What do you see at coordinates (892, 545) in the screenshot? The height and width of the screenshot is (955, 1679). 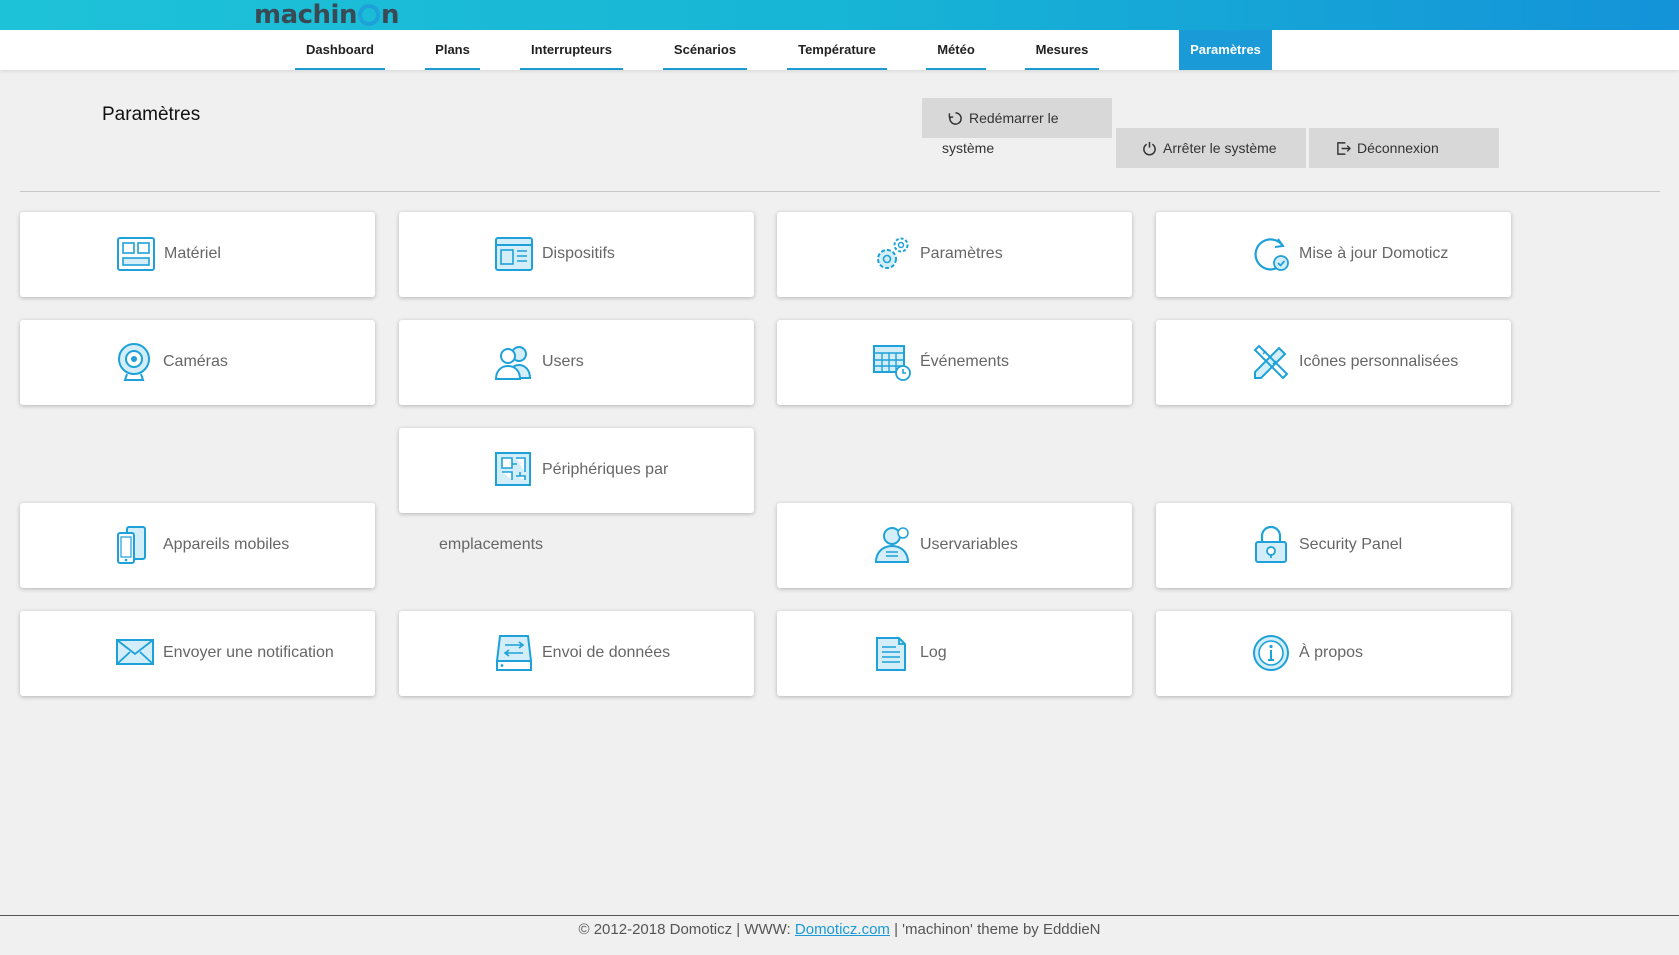 I see `user-variables-icon` at bounding box center [892, 545].